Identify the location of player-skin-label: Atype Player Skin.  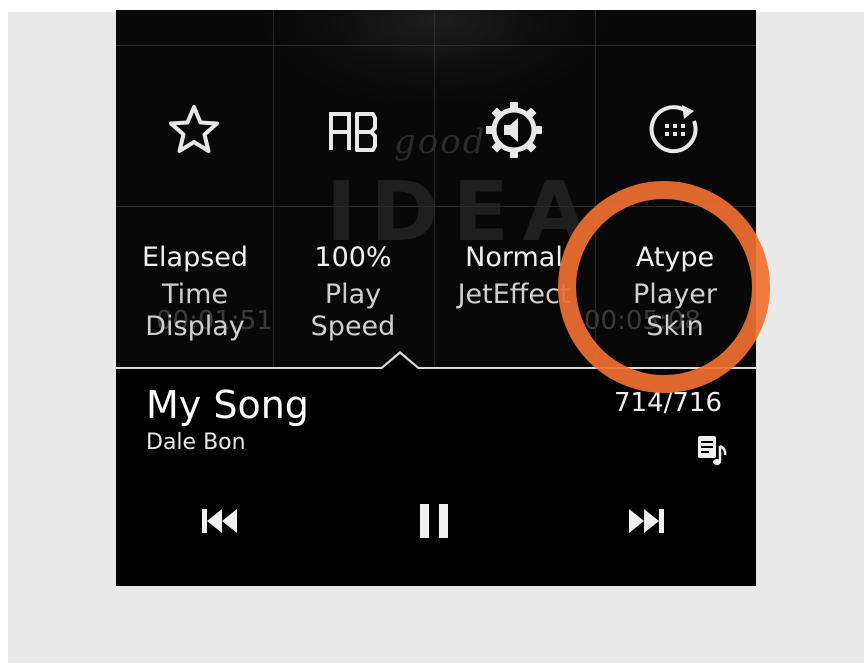
(675, 289).